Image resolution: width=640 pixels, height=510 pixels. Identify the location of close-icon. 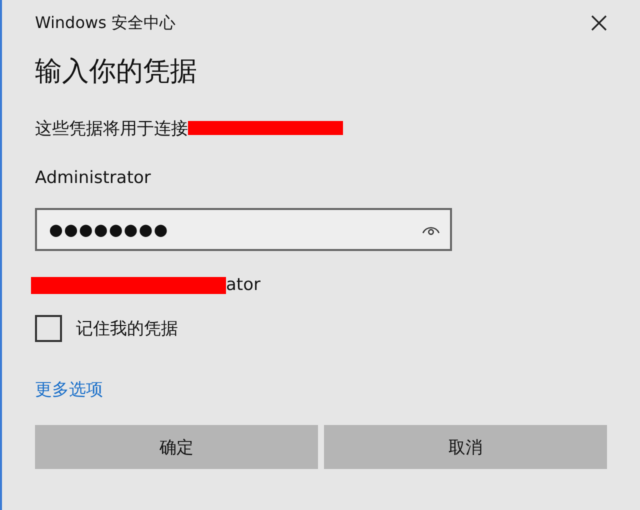
(599, 23).